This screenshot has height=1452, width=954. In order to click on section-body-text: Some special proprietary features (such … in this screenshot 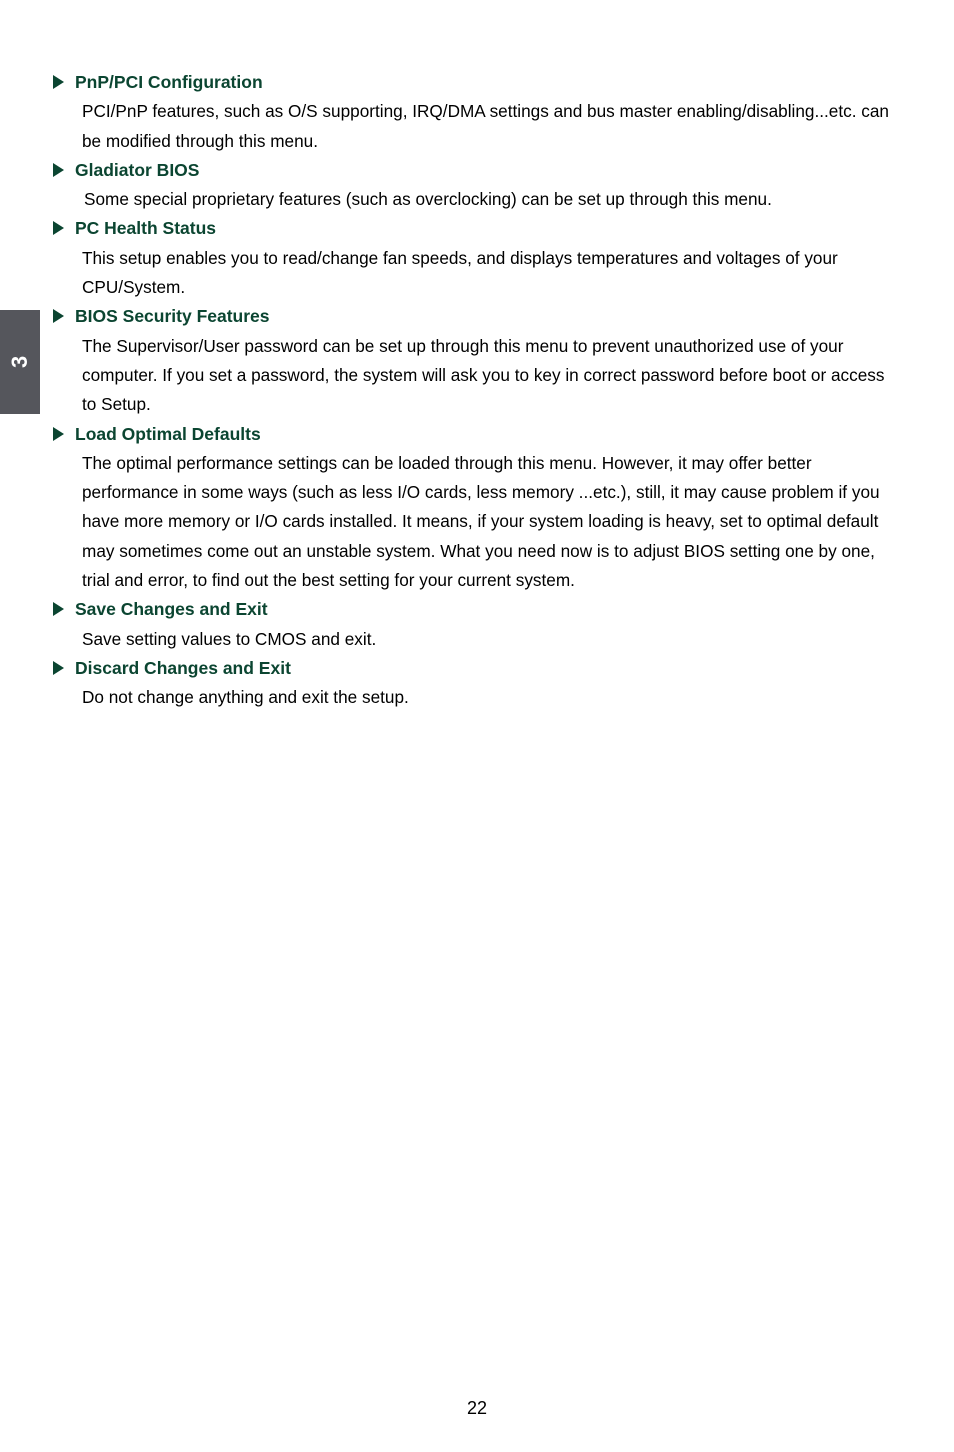, I will do `click(428, 199)`.